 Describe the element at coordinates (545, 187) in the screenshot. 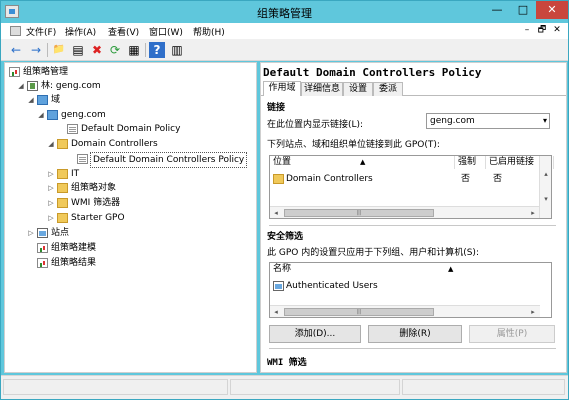

I see `vertical-scrollbar: ▴ ▾` at that location.